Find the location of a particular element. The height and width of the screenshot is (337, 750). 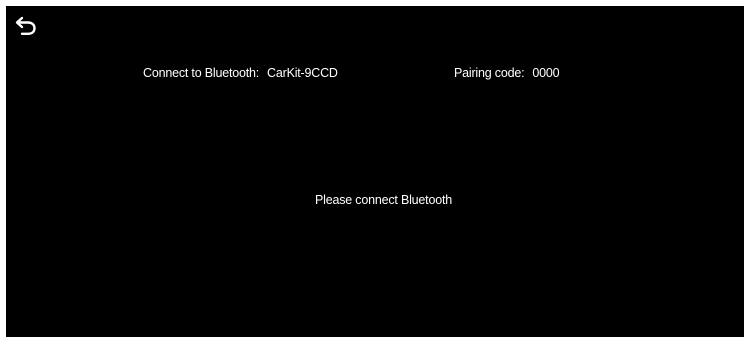

pairing-code-value: 0000 is located at coordinates (546, 73).